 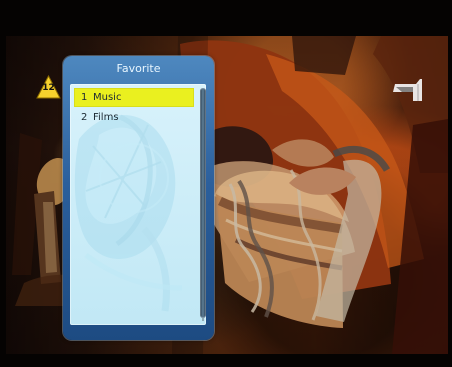 I want to click on channel-number-logo, so click(x=407, y=90).